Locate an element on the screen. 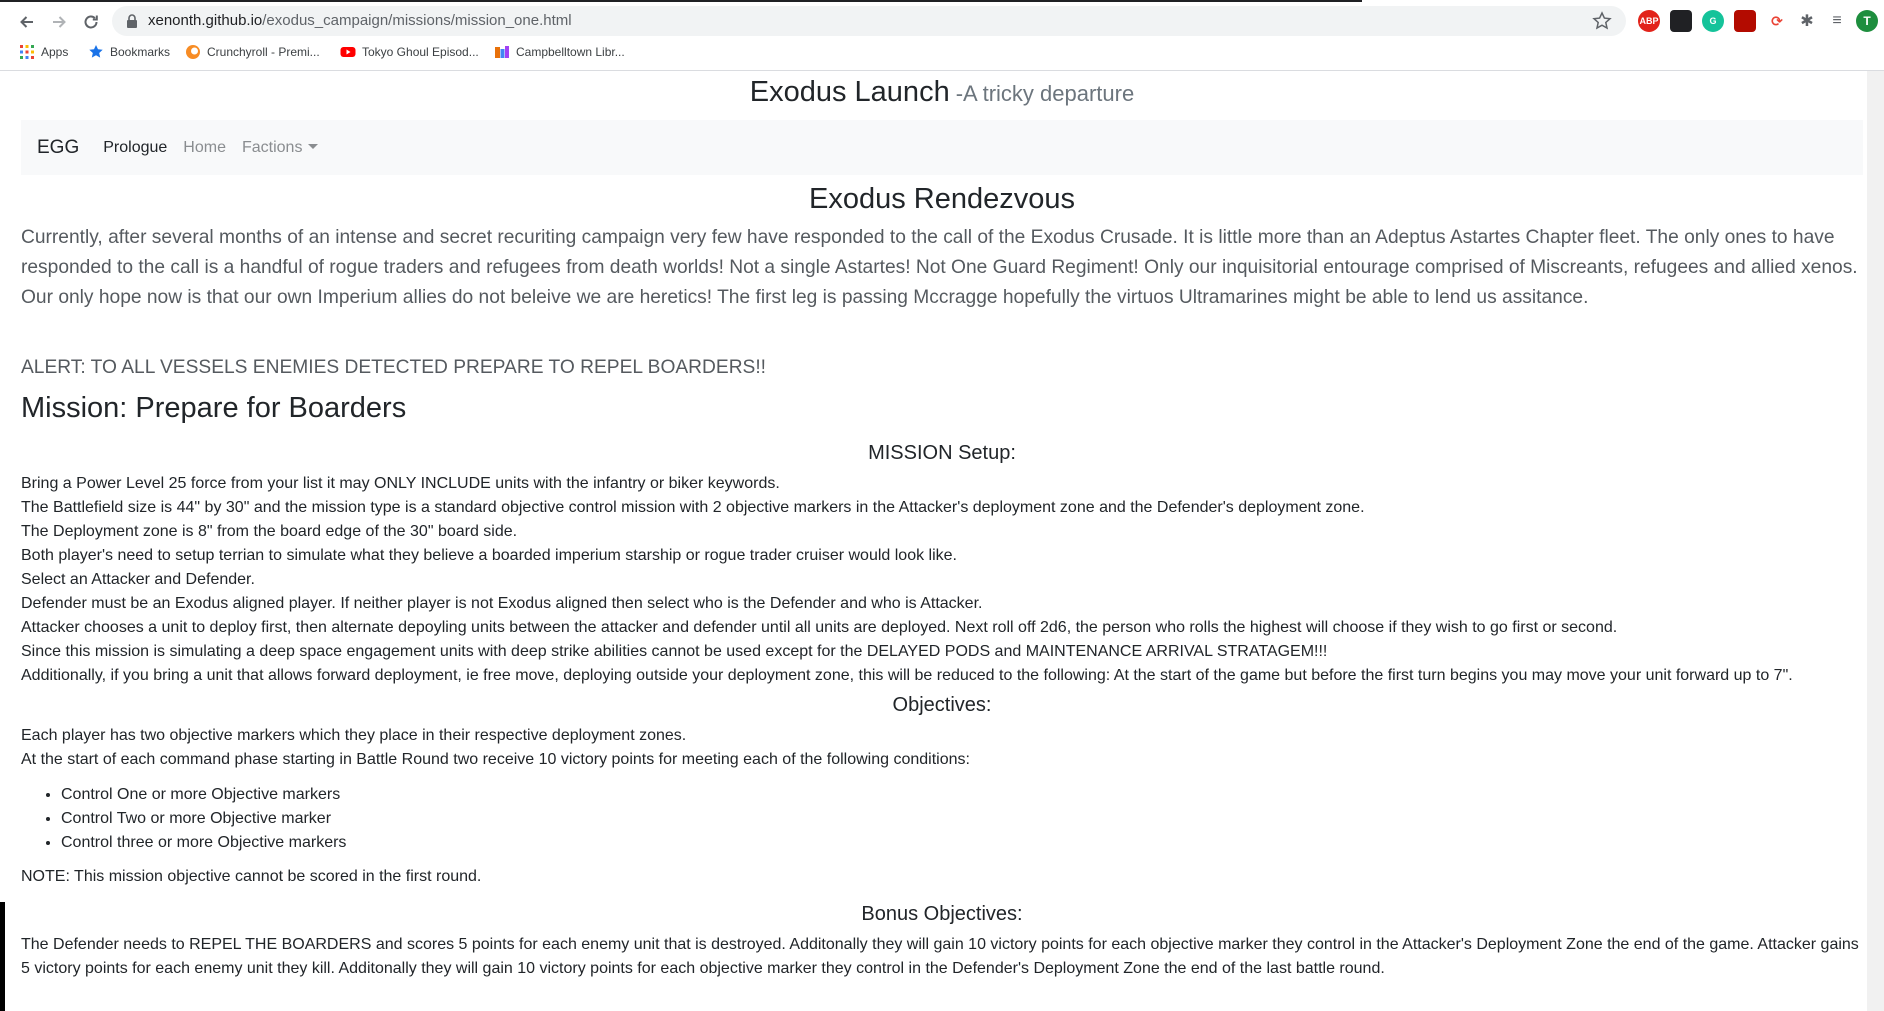 The height and width of the screenshot is (1011, 1884). profile-avatar: T is located at coordinates (1867, 21).